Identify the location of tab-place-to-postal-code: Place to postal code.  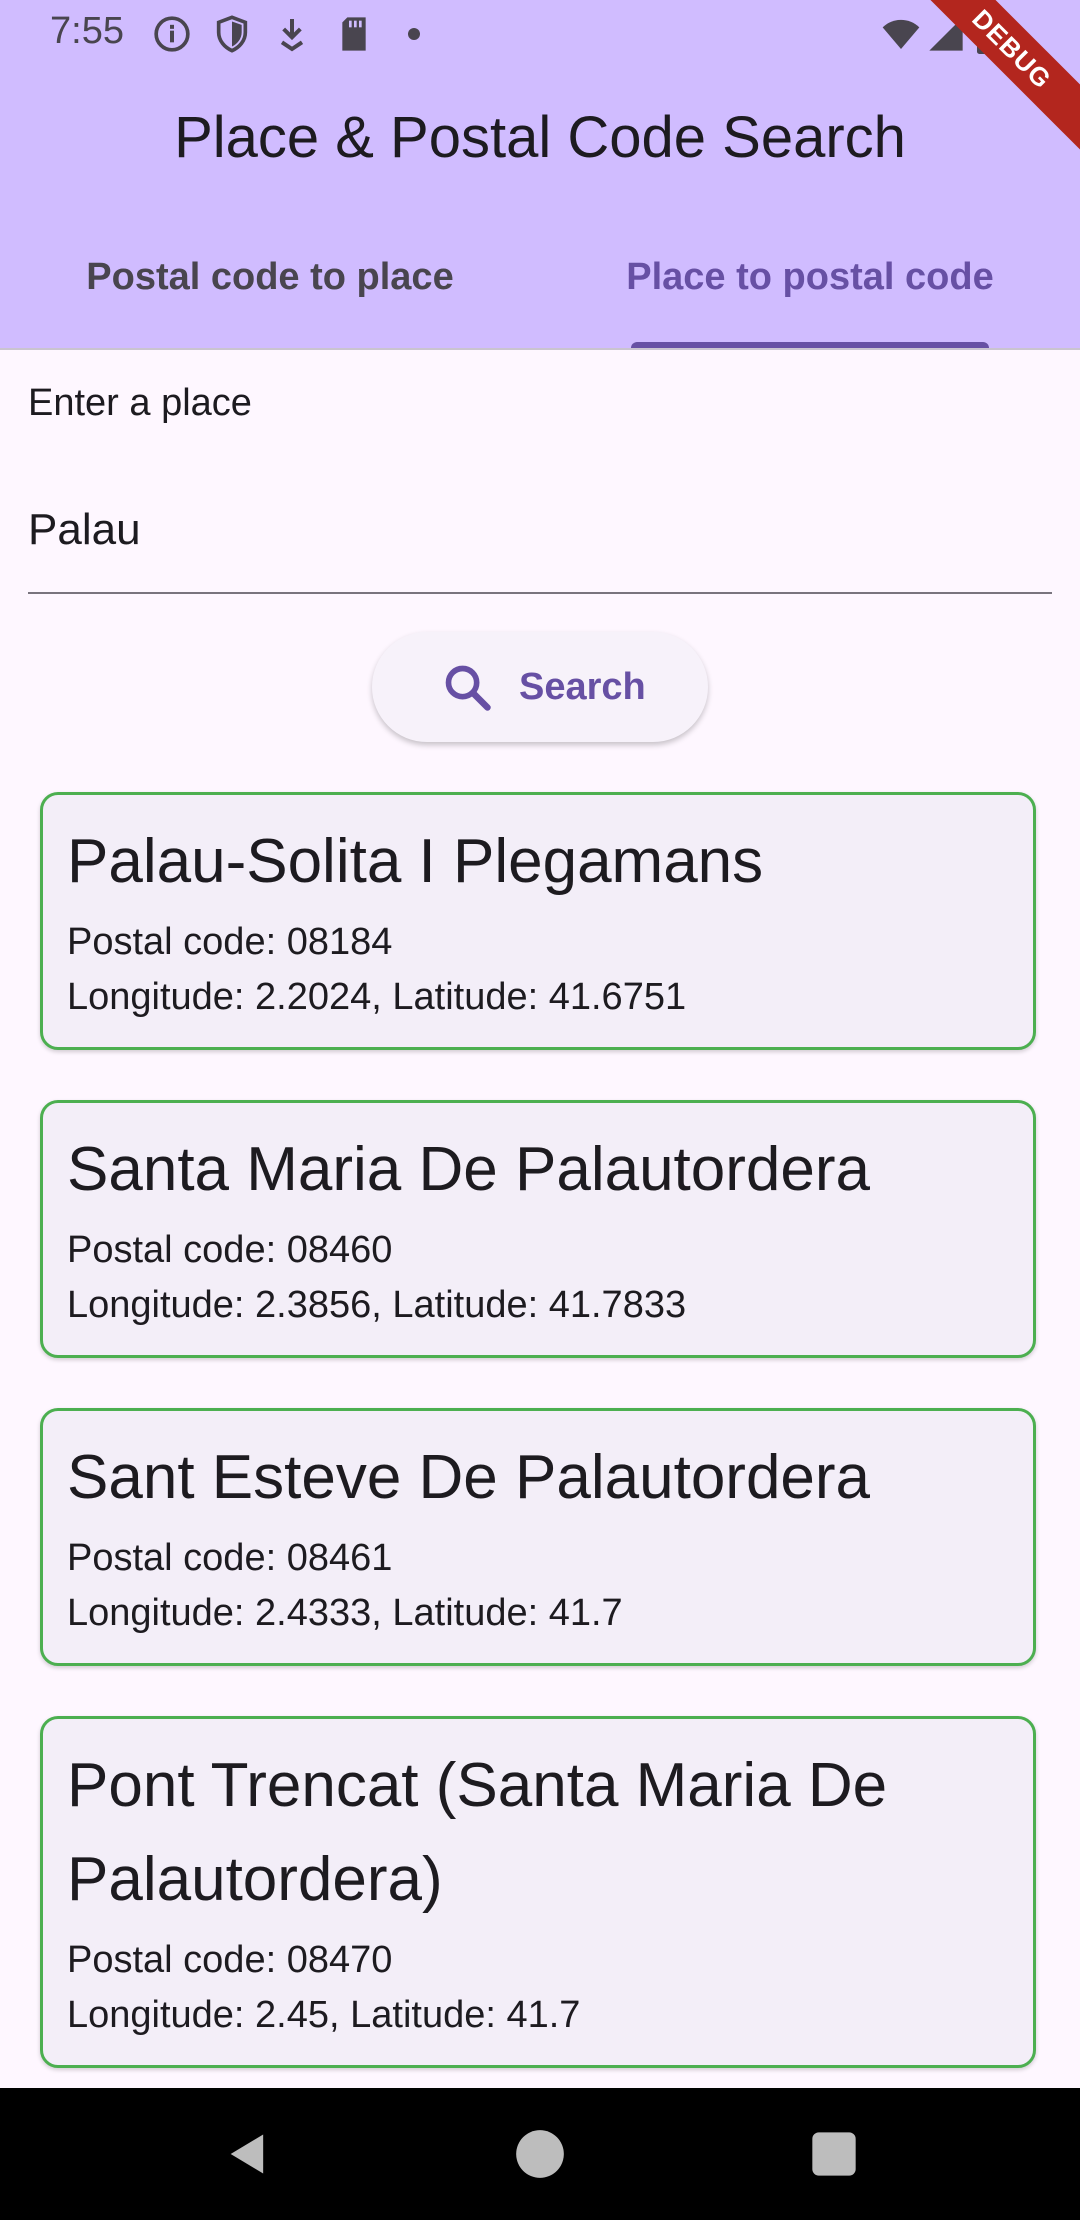
(810, 284).